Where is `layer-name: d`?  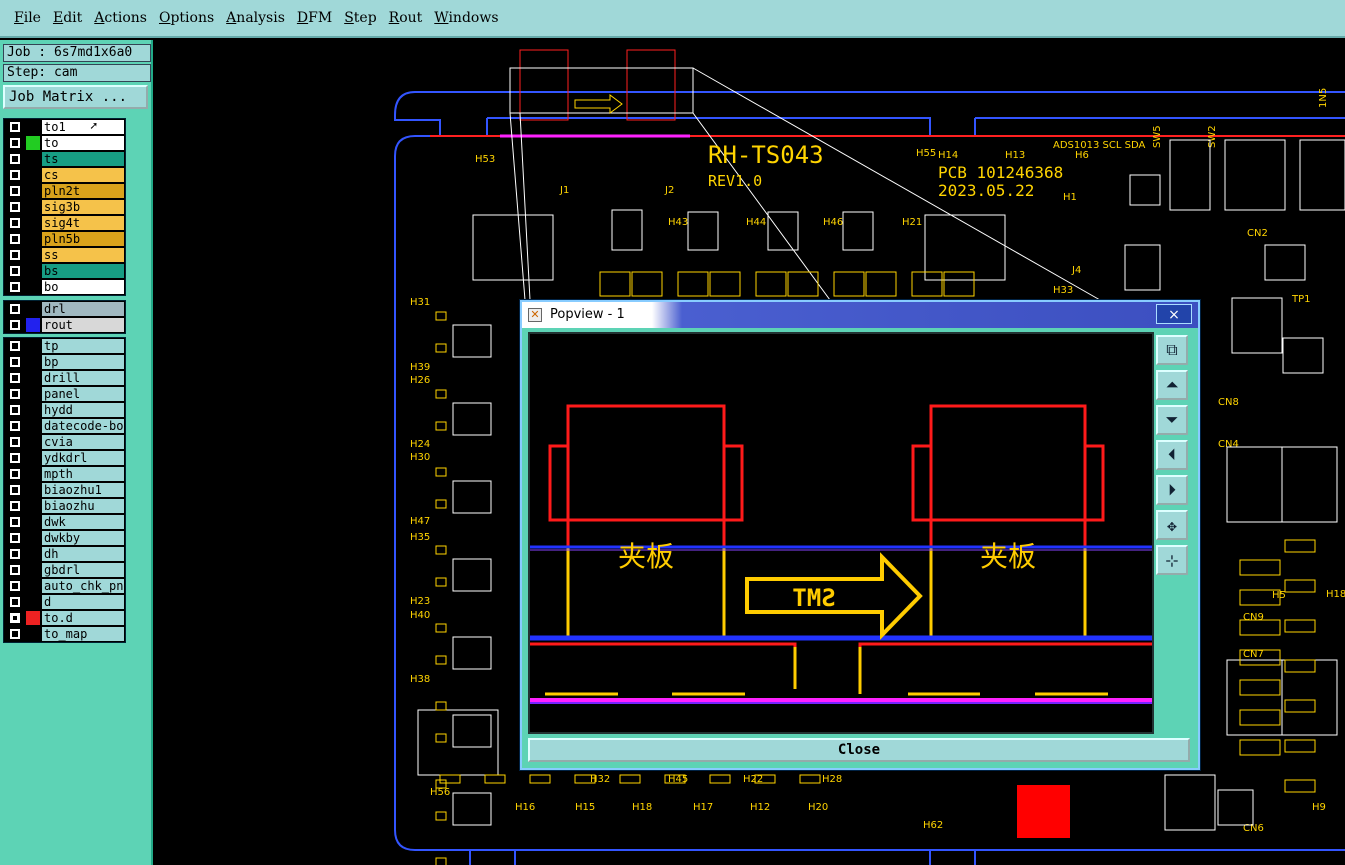
layer-name: d is located at coordinates (83, 602).